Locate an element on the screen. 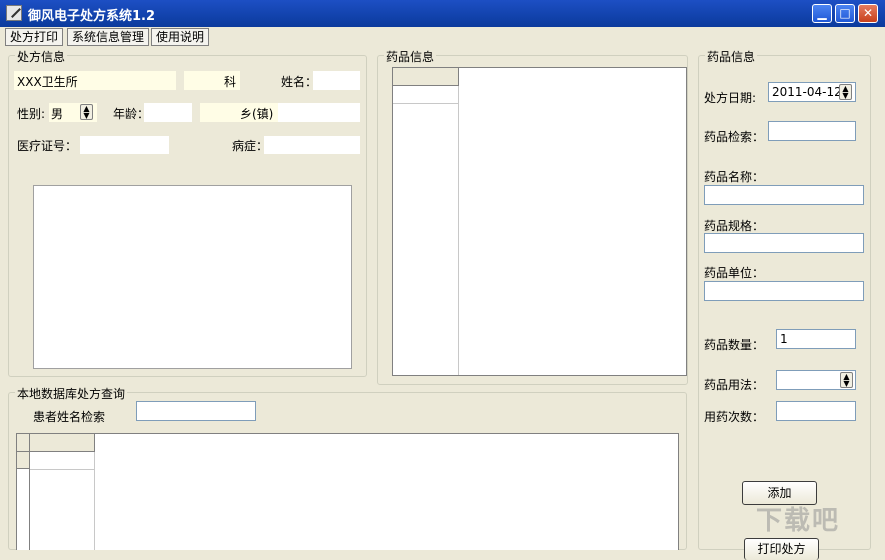  drug-times-label: 用药次数： is located at coordinates (734, 417).